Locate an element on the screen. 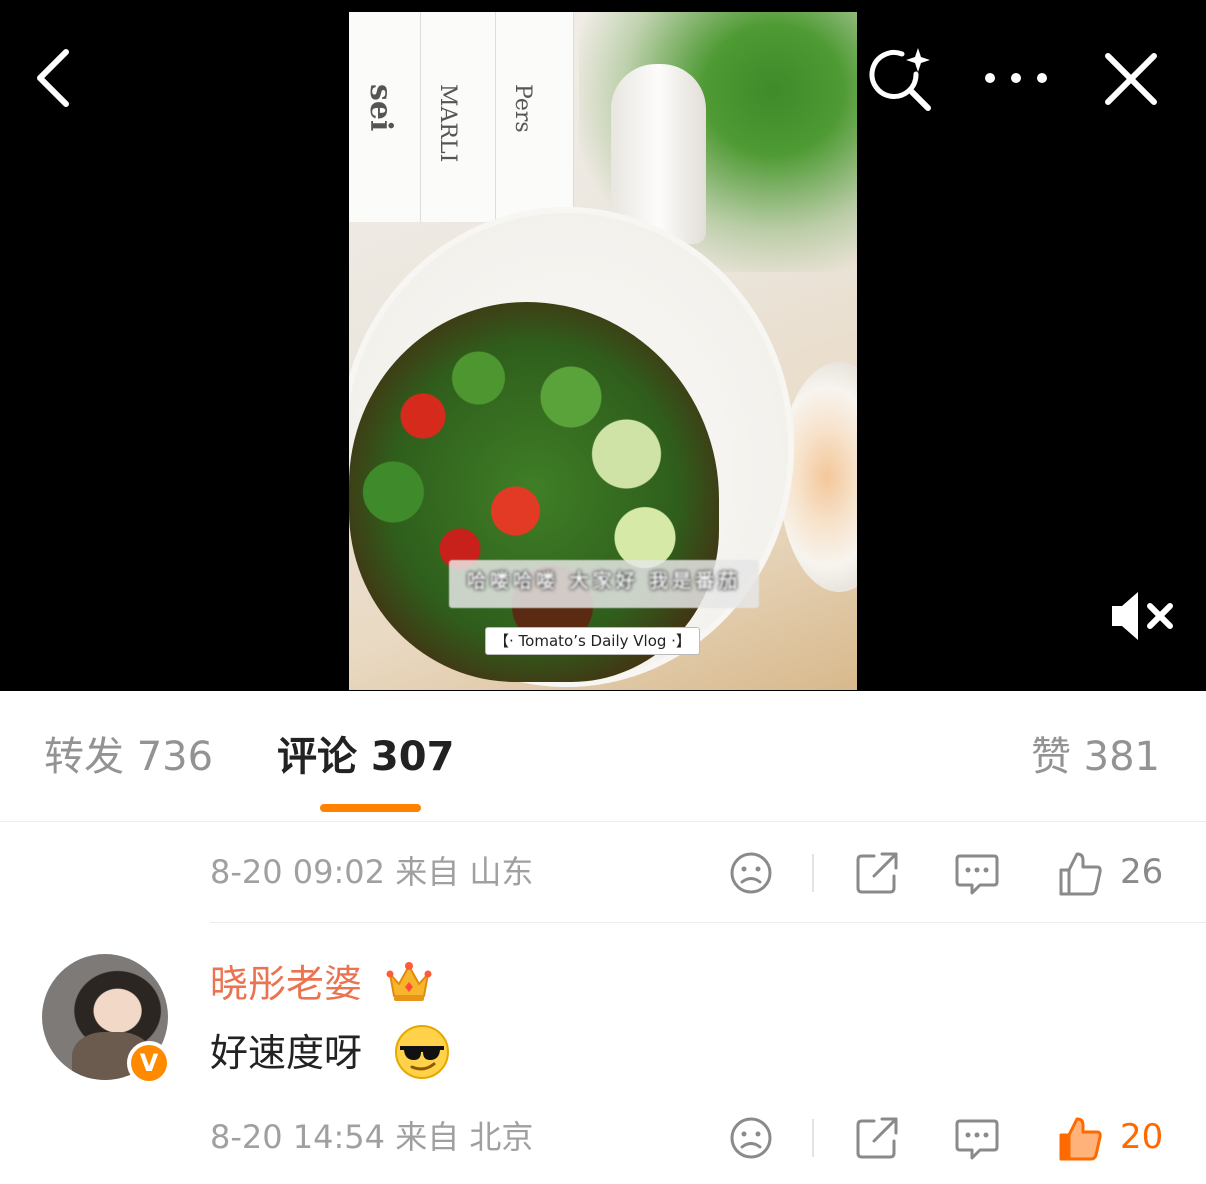 The height and width of the screenshot is (1184, 1206). video-subtitle: 哈喽哈喽 大家好 我是番茄 is located at coordinates (604, 584).